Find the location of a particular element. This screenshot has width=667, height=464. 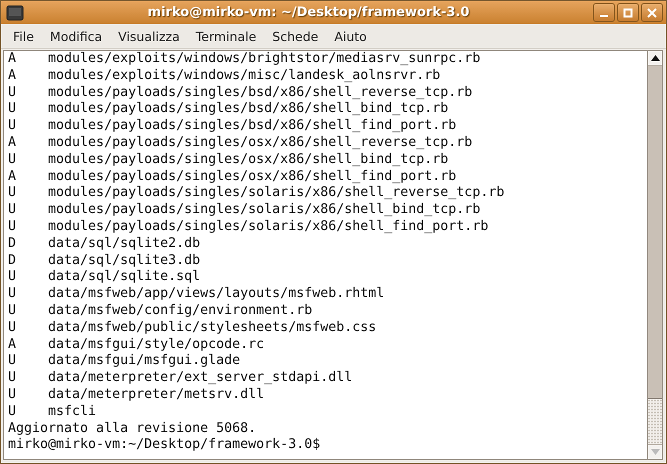

close-icon is located at coordinates (652, 13).